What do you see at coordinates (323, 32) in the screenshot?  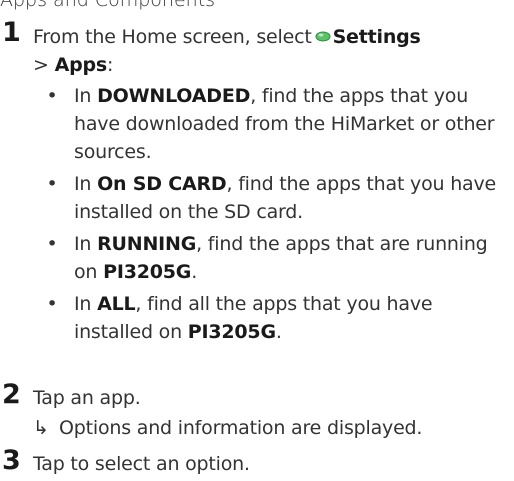 I see `settings-icon` at bounding box center [323, 32].